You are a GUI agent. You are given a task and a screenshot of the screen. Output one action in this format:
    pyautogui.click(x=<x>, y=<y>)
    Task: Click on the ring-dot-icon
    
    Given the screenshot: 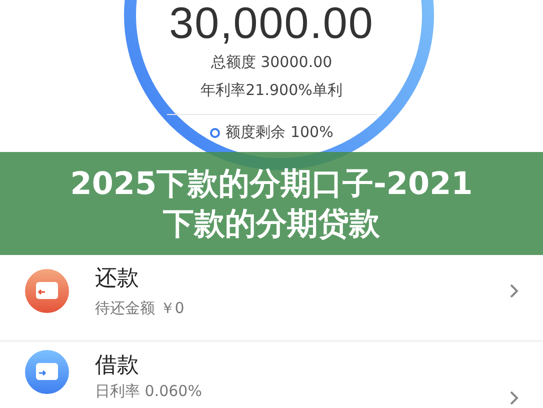 What is the action you would take?
    pyautogui.click(x=215, y=133)
    